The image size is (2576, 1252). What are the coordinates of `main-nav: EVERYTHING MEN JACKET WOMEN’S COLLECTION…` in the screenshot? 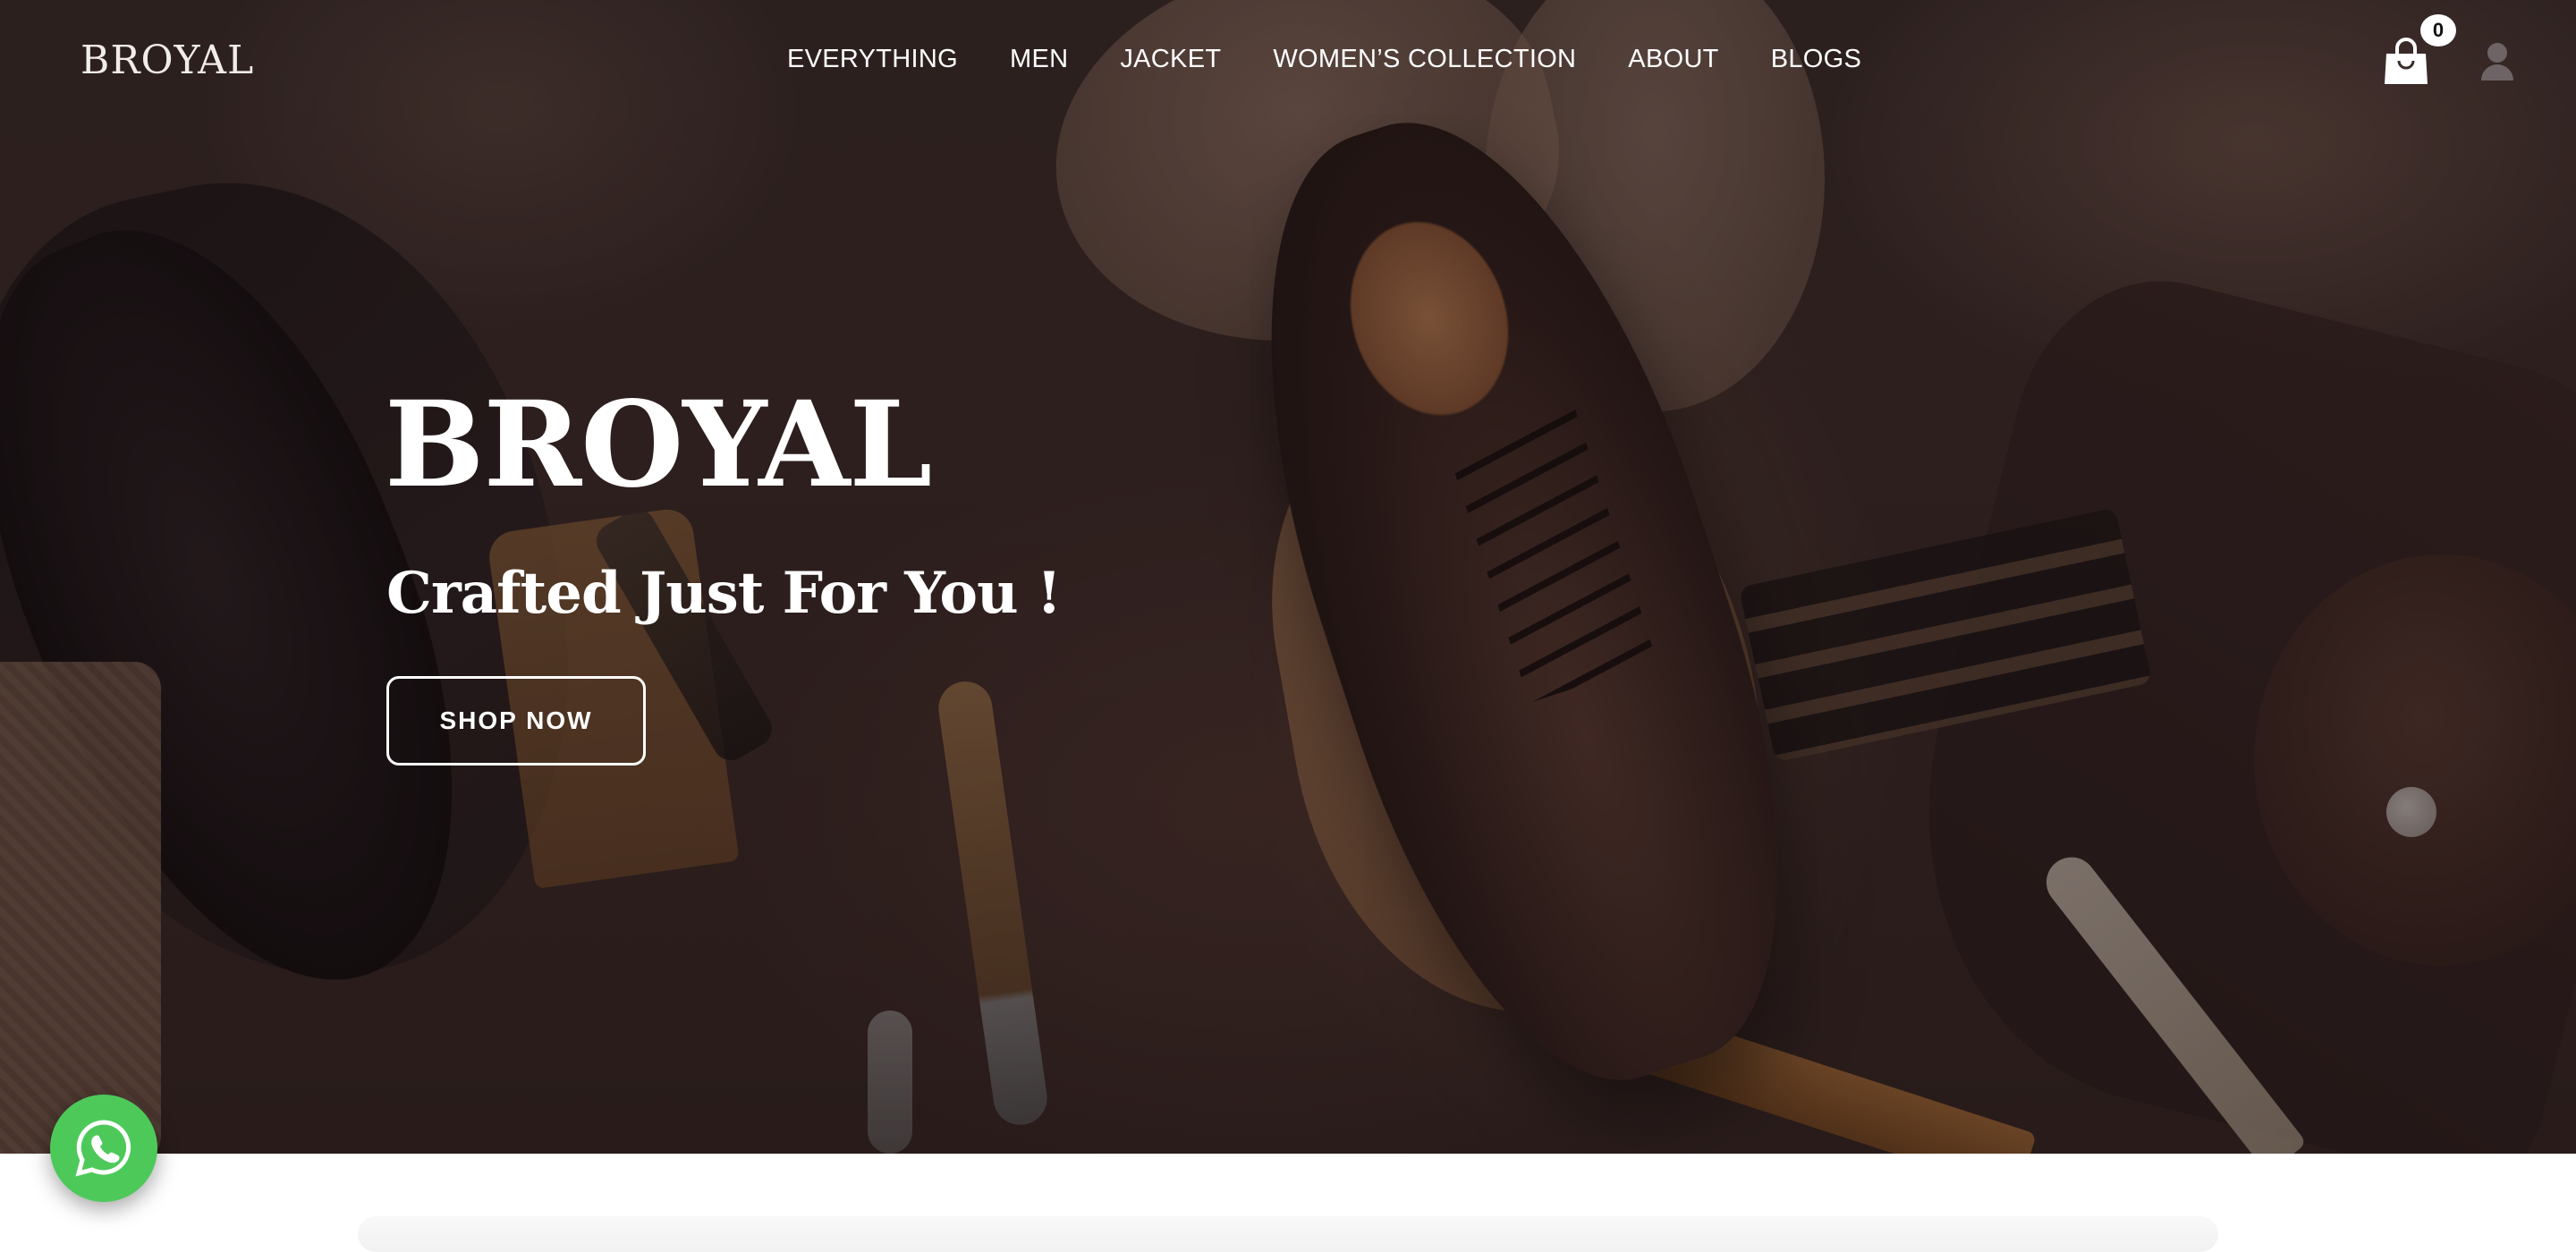 It's located at (1324, 60).